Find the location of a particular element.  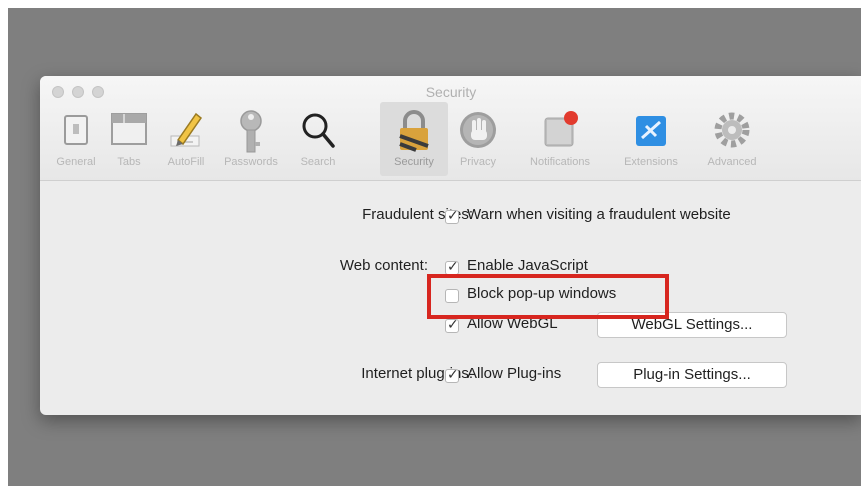

puzzle-icon is located at coordinates (651, 131).